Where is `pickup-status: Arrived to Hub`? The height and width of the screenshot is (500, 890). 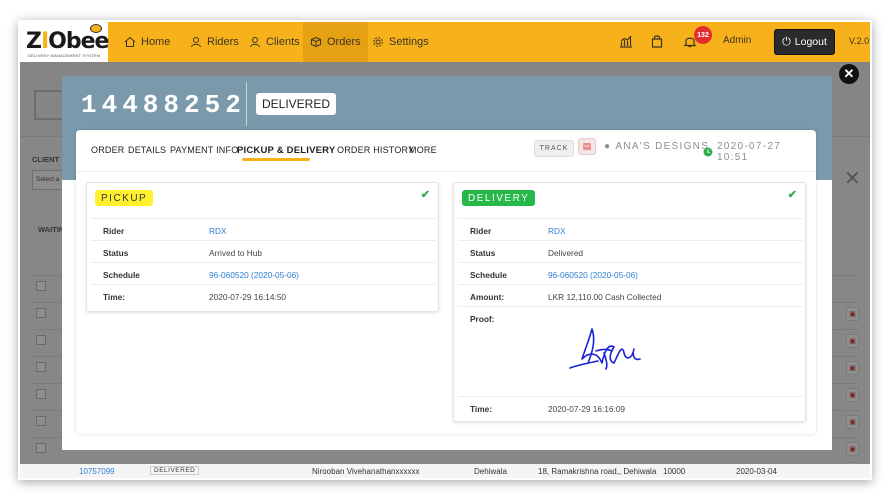 pickup-status: Arrived to Hub is located at coordinates (236, 253).